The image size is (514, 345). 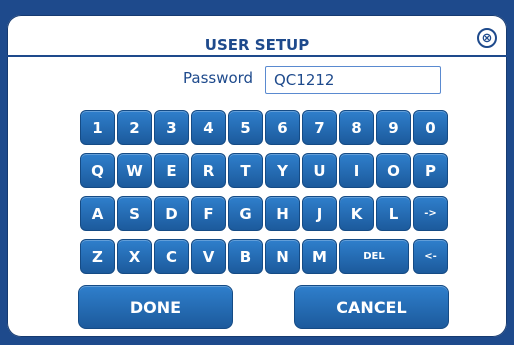 What do you see at coordinates (208, 213) in the screenshot?
I see `key-f: F` at bounding box center [208, 213].